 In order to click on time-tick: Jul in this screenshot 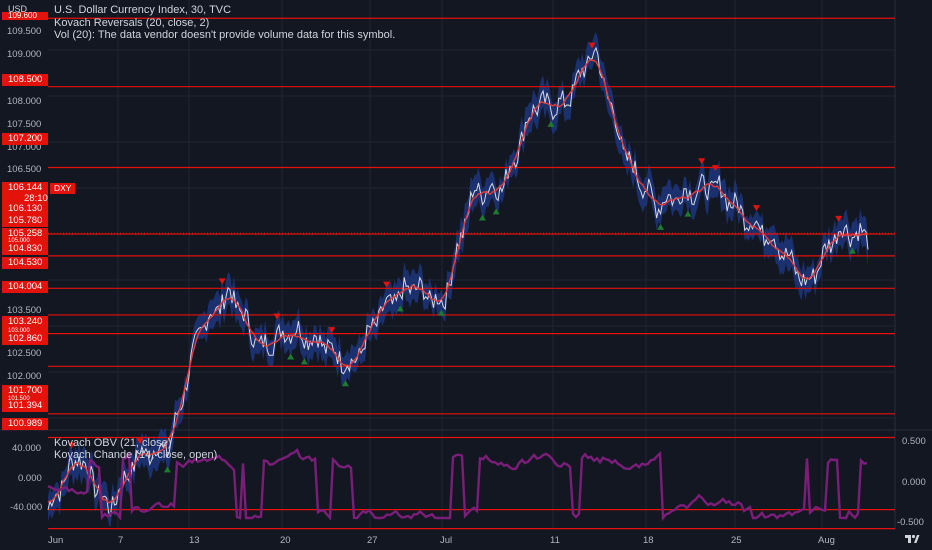, I will do `click(446, 540)`.